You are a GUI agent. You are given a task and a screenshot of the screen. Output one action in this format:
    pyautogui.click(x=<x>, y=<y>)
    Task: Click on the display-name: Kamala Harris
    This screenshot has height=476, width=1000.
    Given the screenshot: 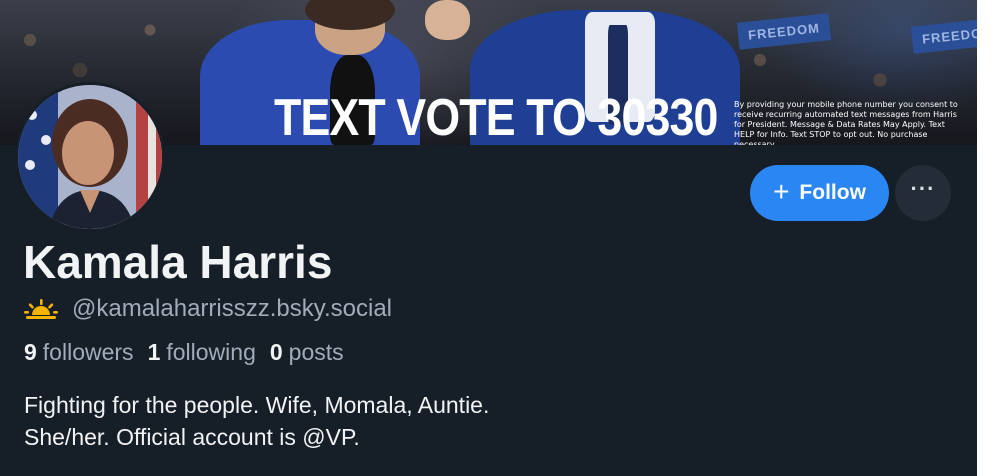 What is the action you would take?
    pyautogui.click(x=178, y=262)
    